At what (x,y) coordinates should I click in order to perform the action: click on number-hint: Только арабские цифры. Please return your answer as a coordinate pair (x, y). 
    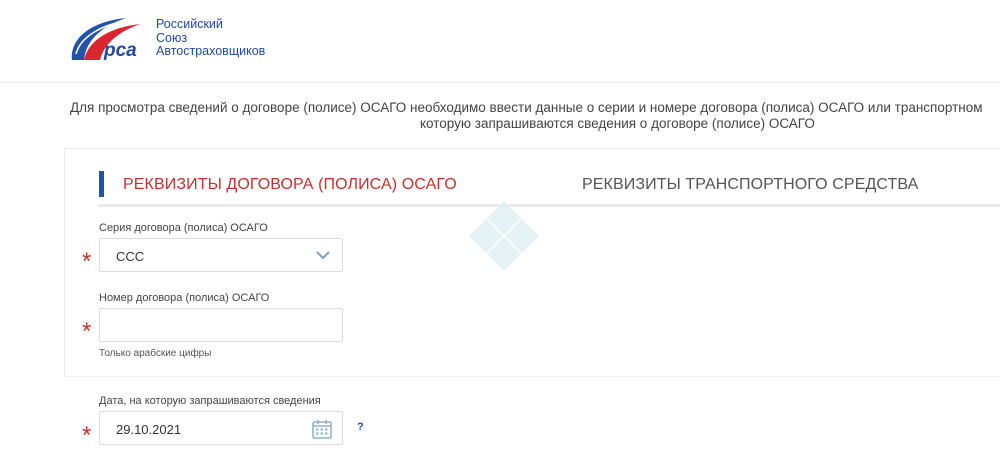
    Looking at the image, I should click on (155, 353).